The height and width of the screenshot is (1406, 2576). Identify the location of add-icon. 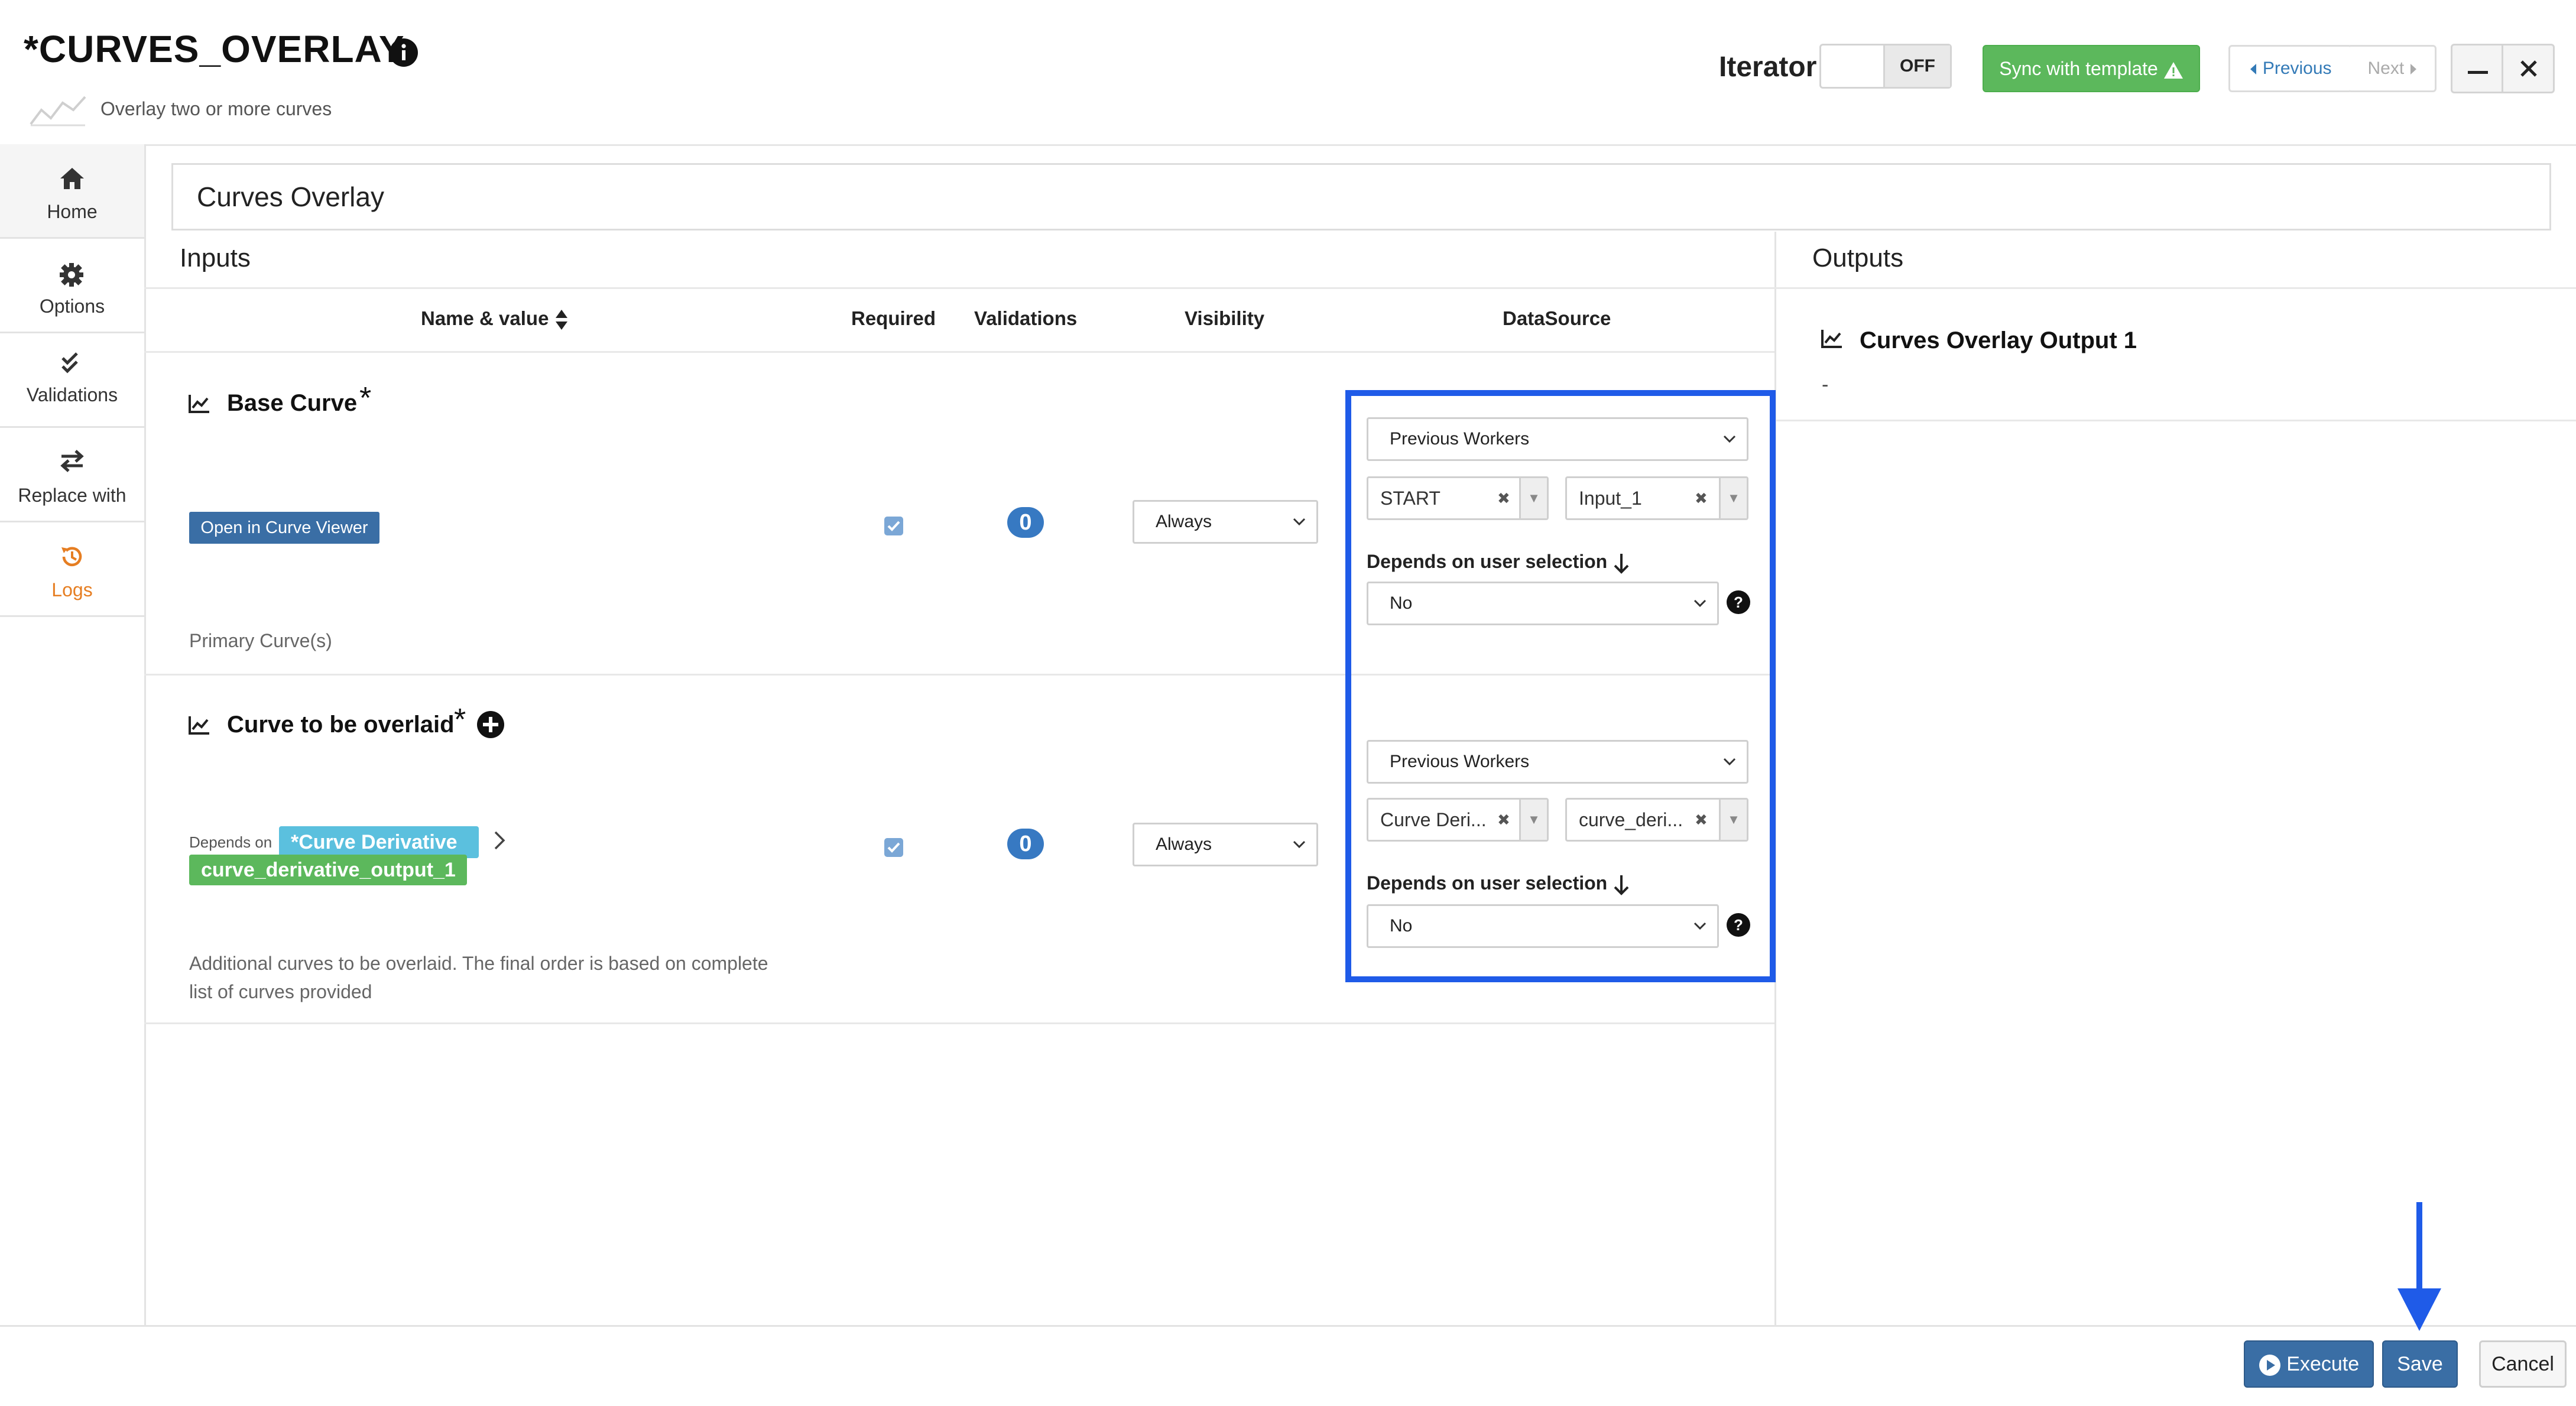
(490, 726).